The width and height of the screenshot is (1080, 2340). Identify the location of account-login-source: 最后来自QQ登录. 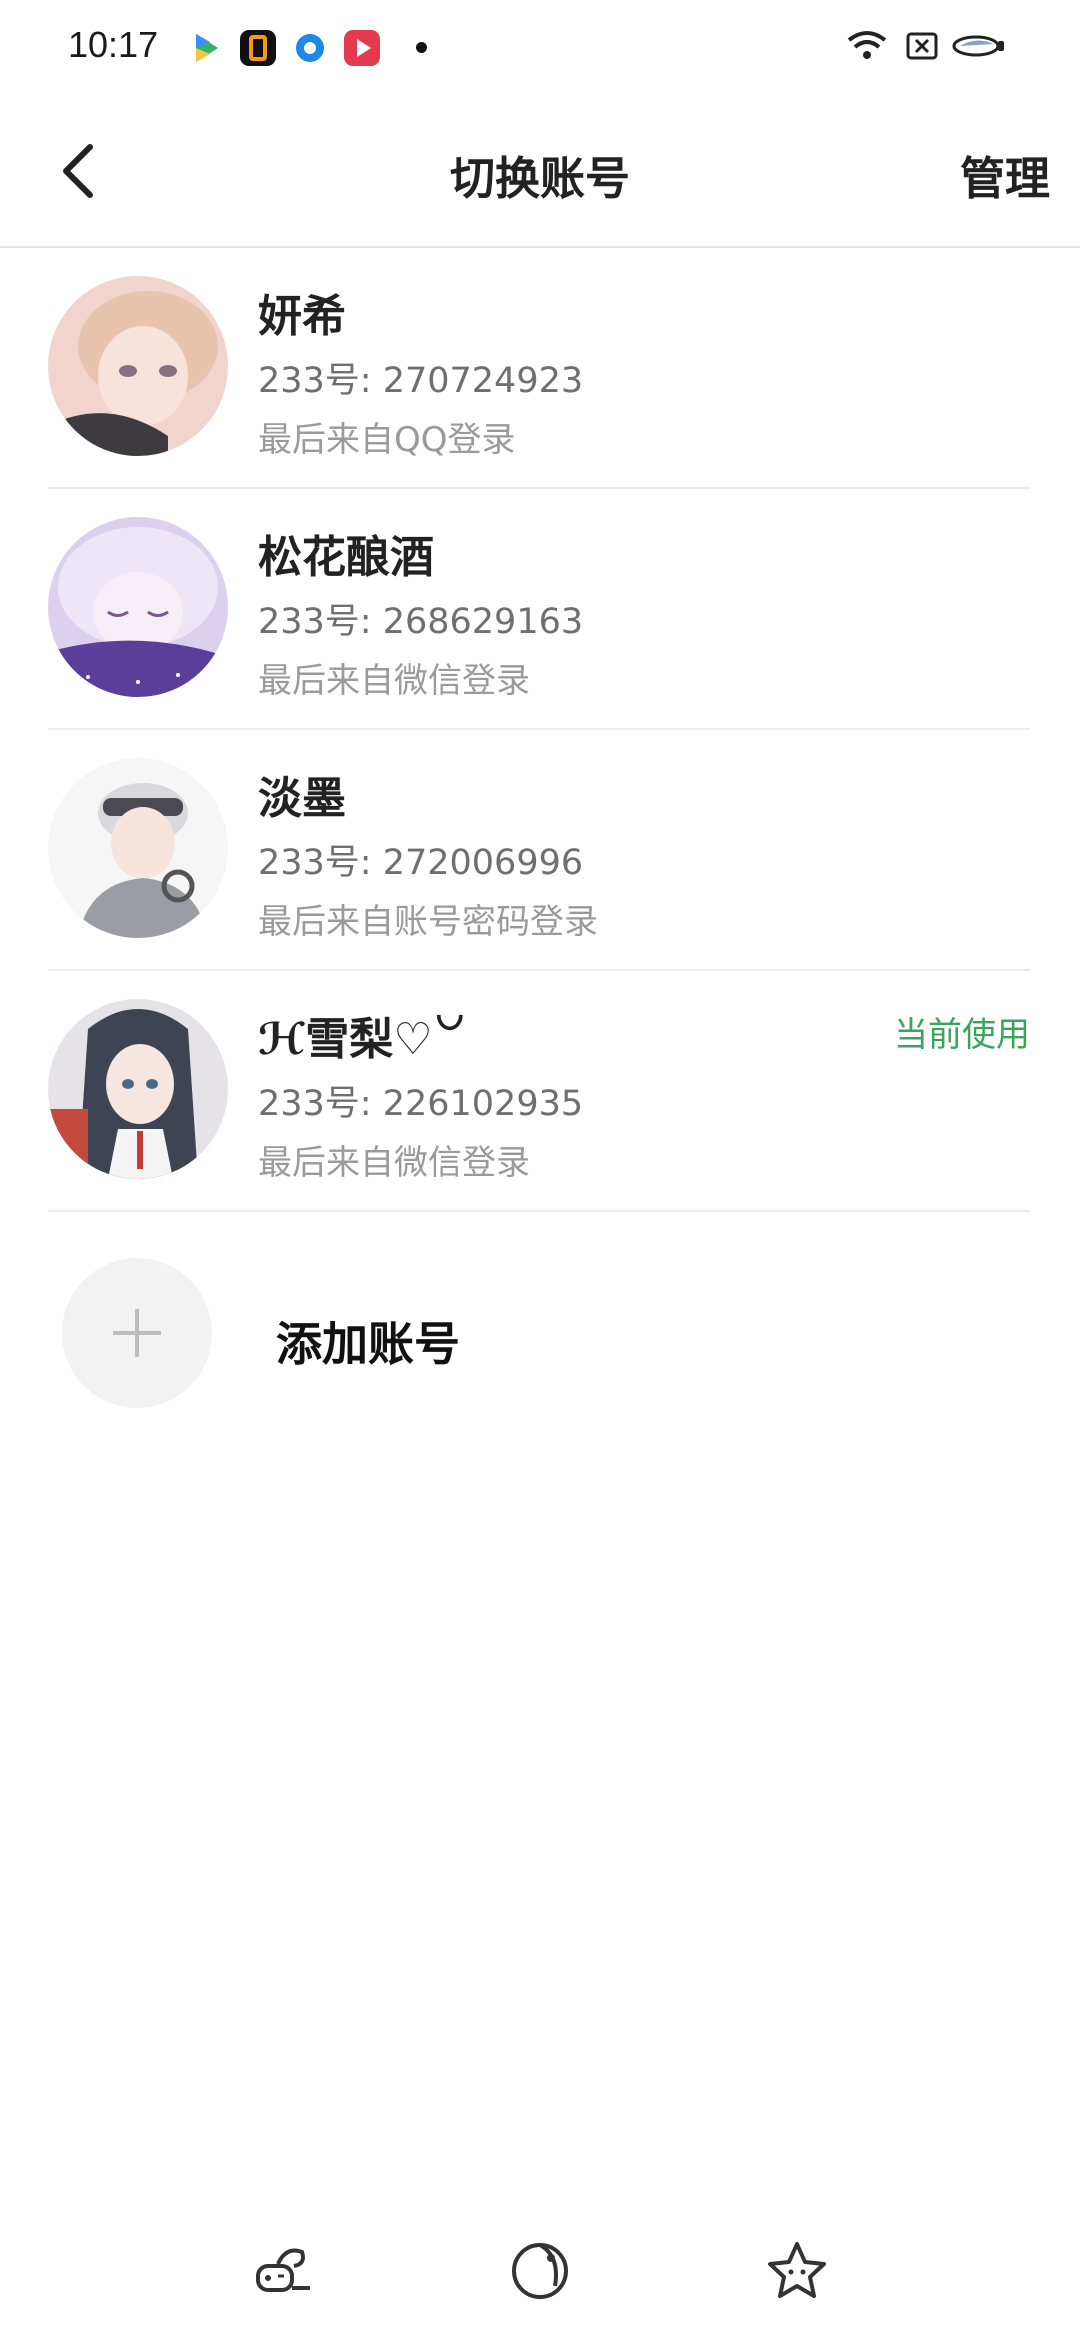
(387, 440).